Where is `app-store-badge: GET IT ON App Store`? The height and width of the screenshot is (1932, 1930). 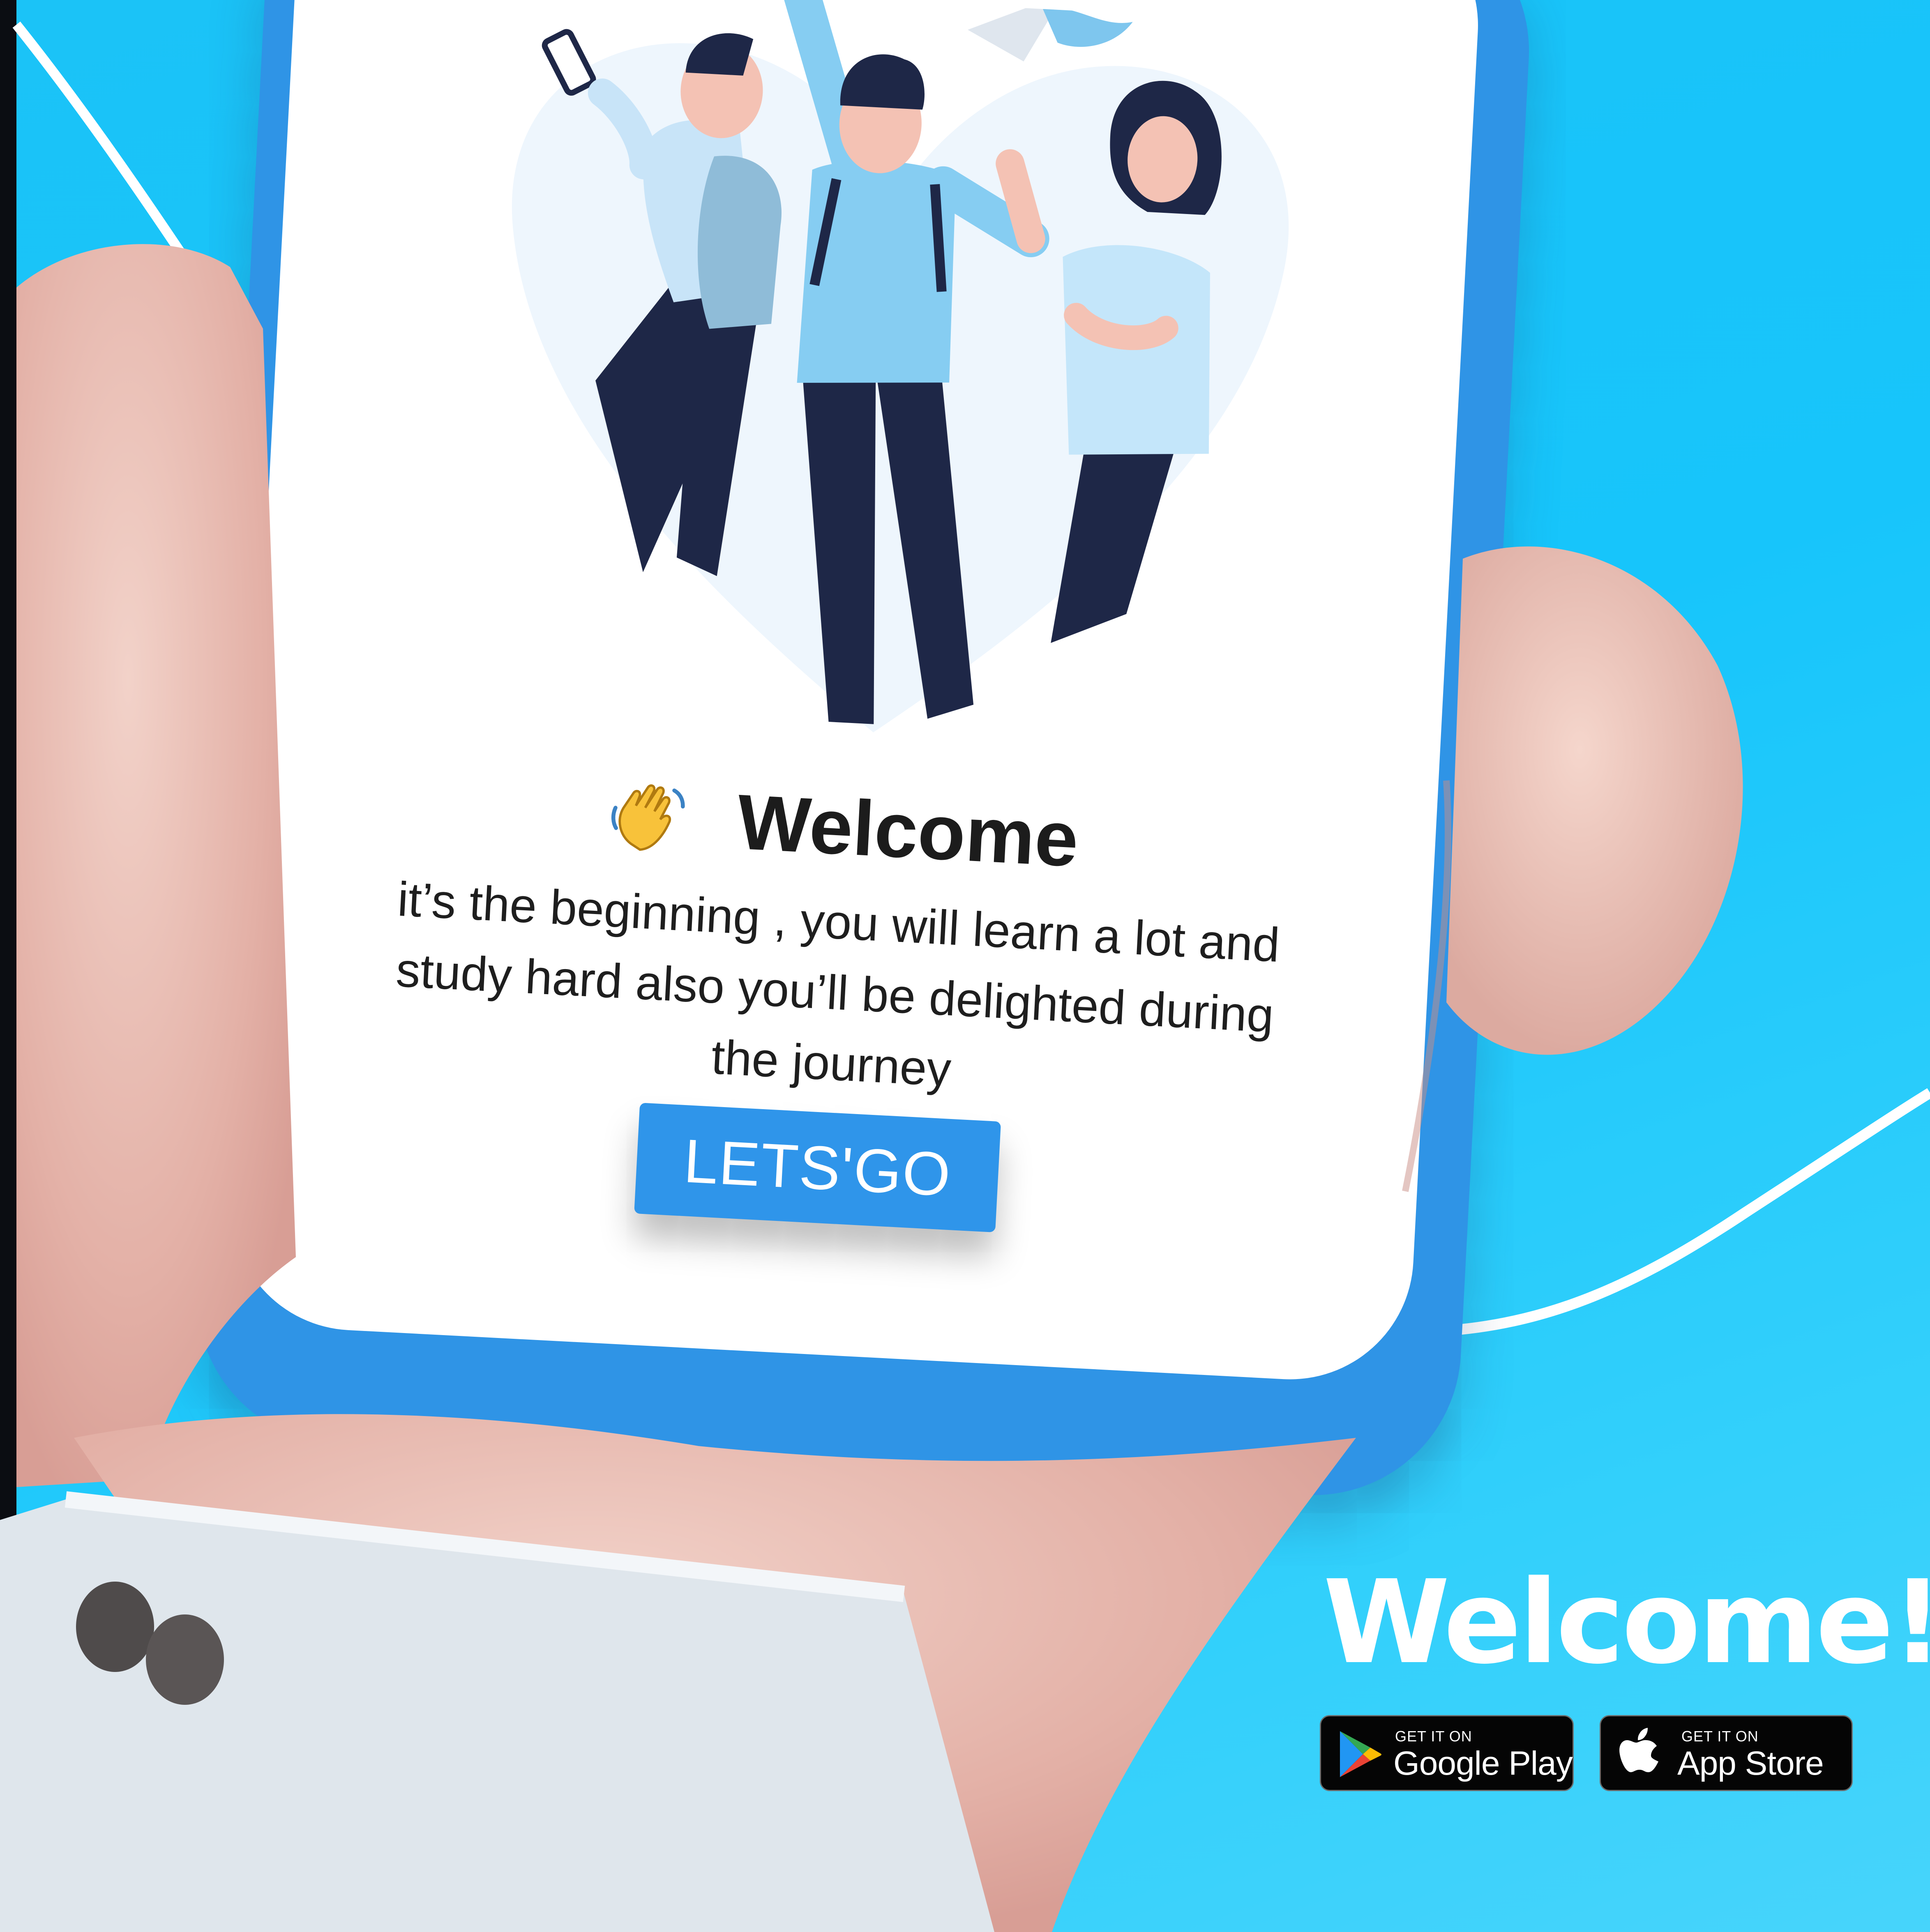
app-store-badge: GET IT ON App Store is located at coordinates (1727, 1753).